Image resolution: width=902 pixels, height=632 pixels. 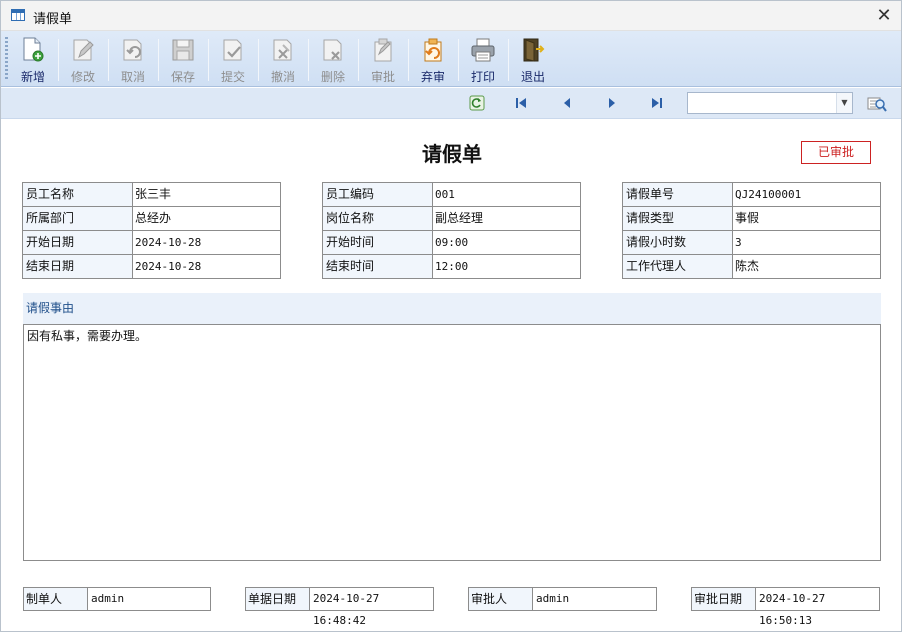 What do you see at coordinates (807, 195) in the screenshot?
I see `leave-number-field: QJ24100001` at bounding box center [807, 195].